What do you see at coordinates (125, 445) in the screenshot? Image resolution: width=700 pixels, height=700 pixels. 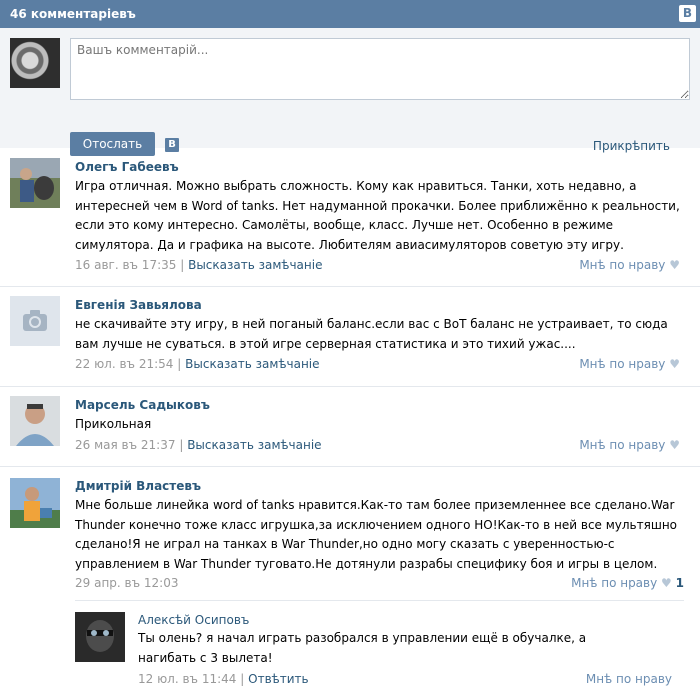 I see `comment-date: 26 мая въ 21:37` at bounding box center [125, 445].